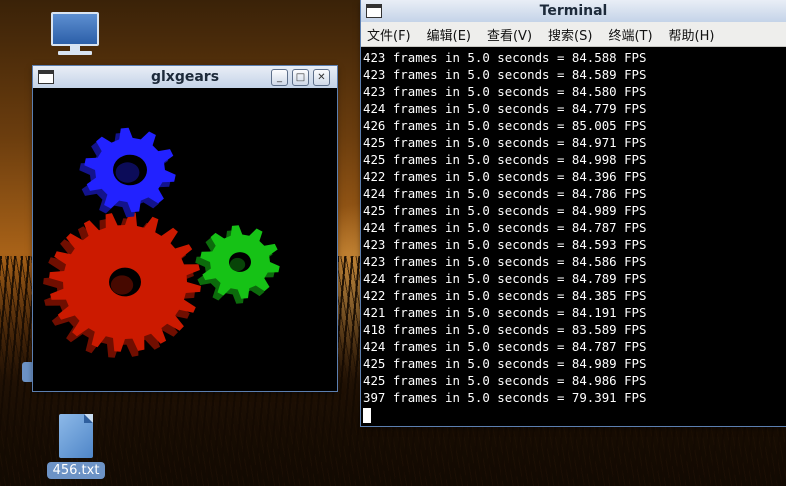 This screenshot has height=486, width=786. I want to click on window-title: Terminal, so click(573, 11).